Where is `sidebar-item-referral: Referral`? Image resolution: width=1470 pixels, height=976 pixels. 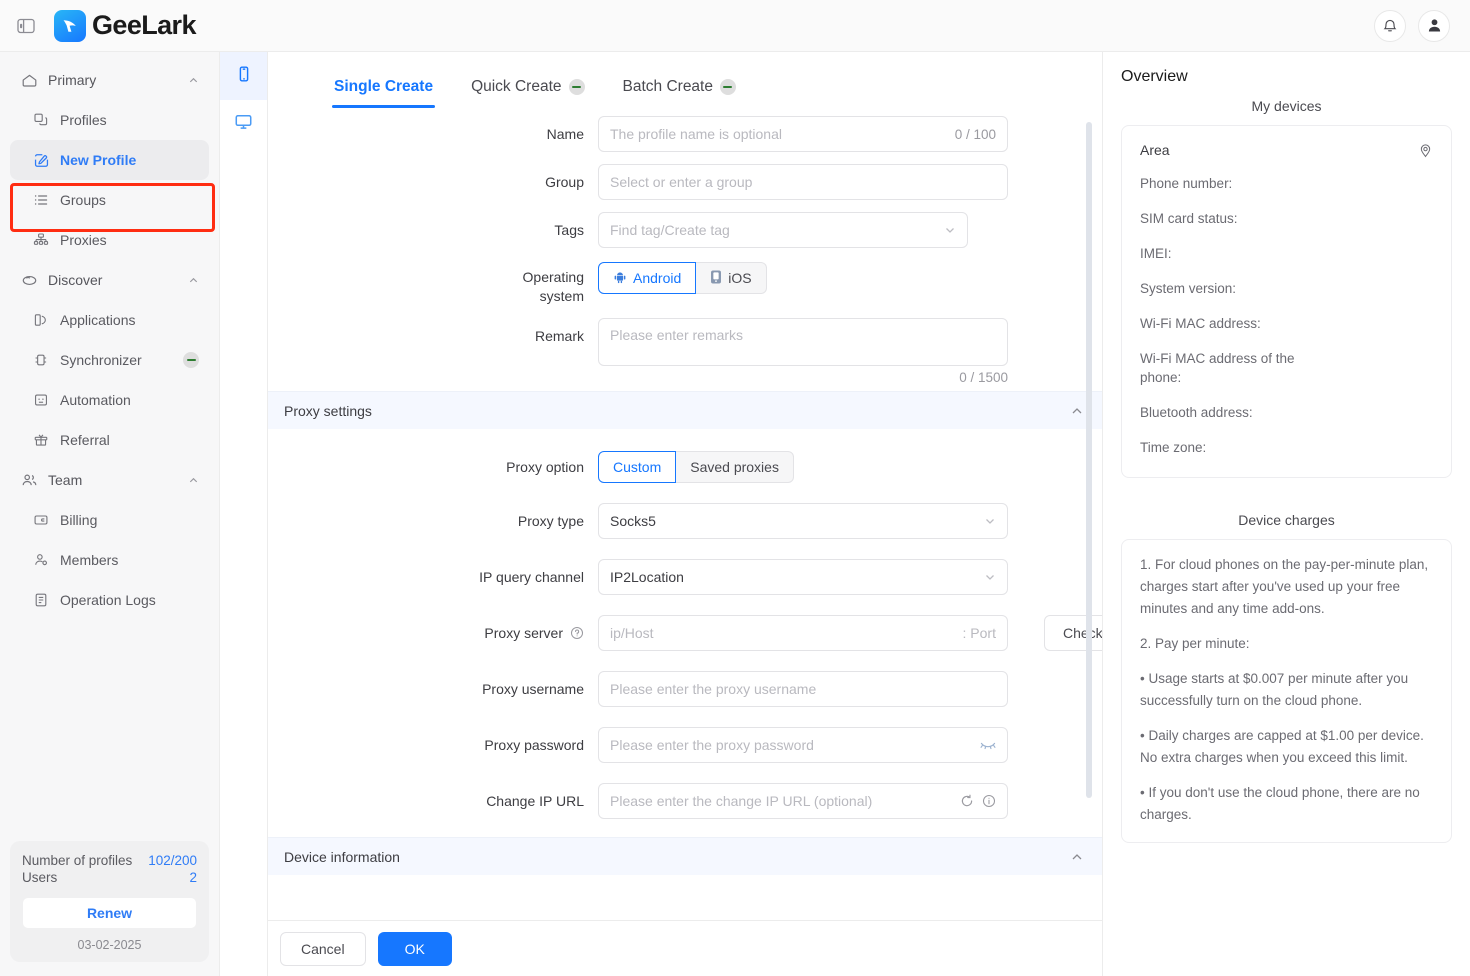
sidebar-item-referral: Referral is located at coordinates (109, 440).